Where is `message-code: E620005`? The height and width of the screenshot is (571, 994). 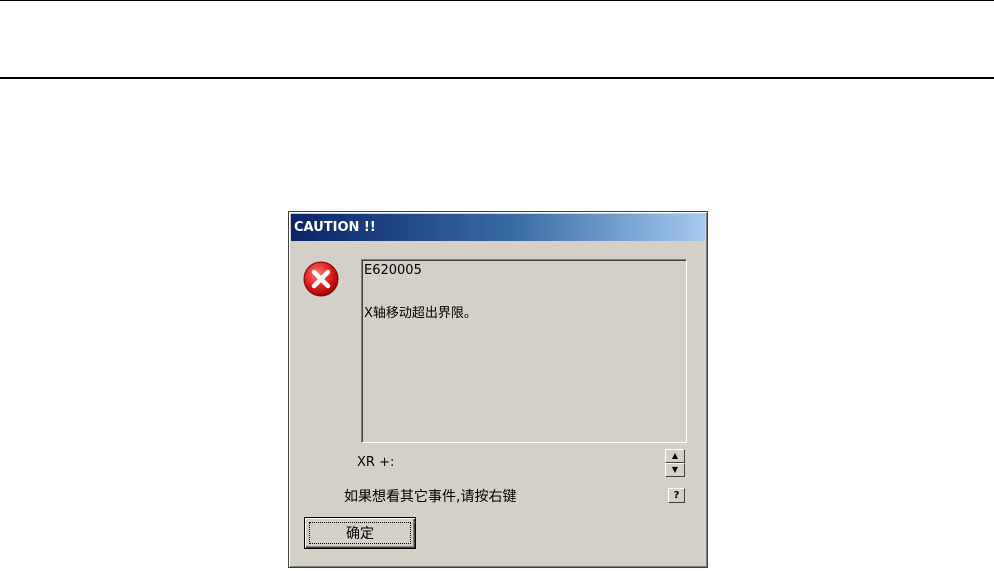 message-code: E620005 is located at coordinates (393, 270).